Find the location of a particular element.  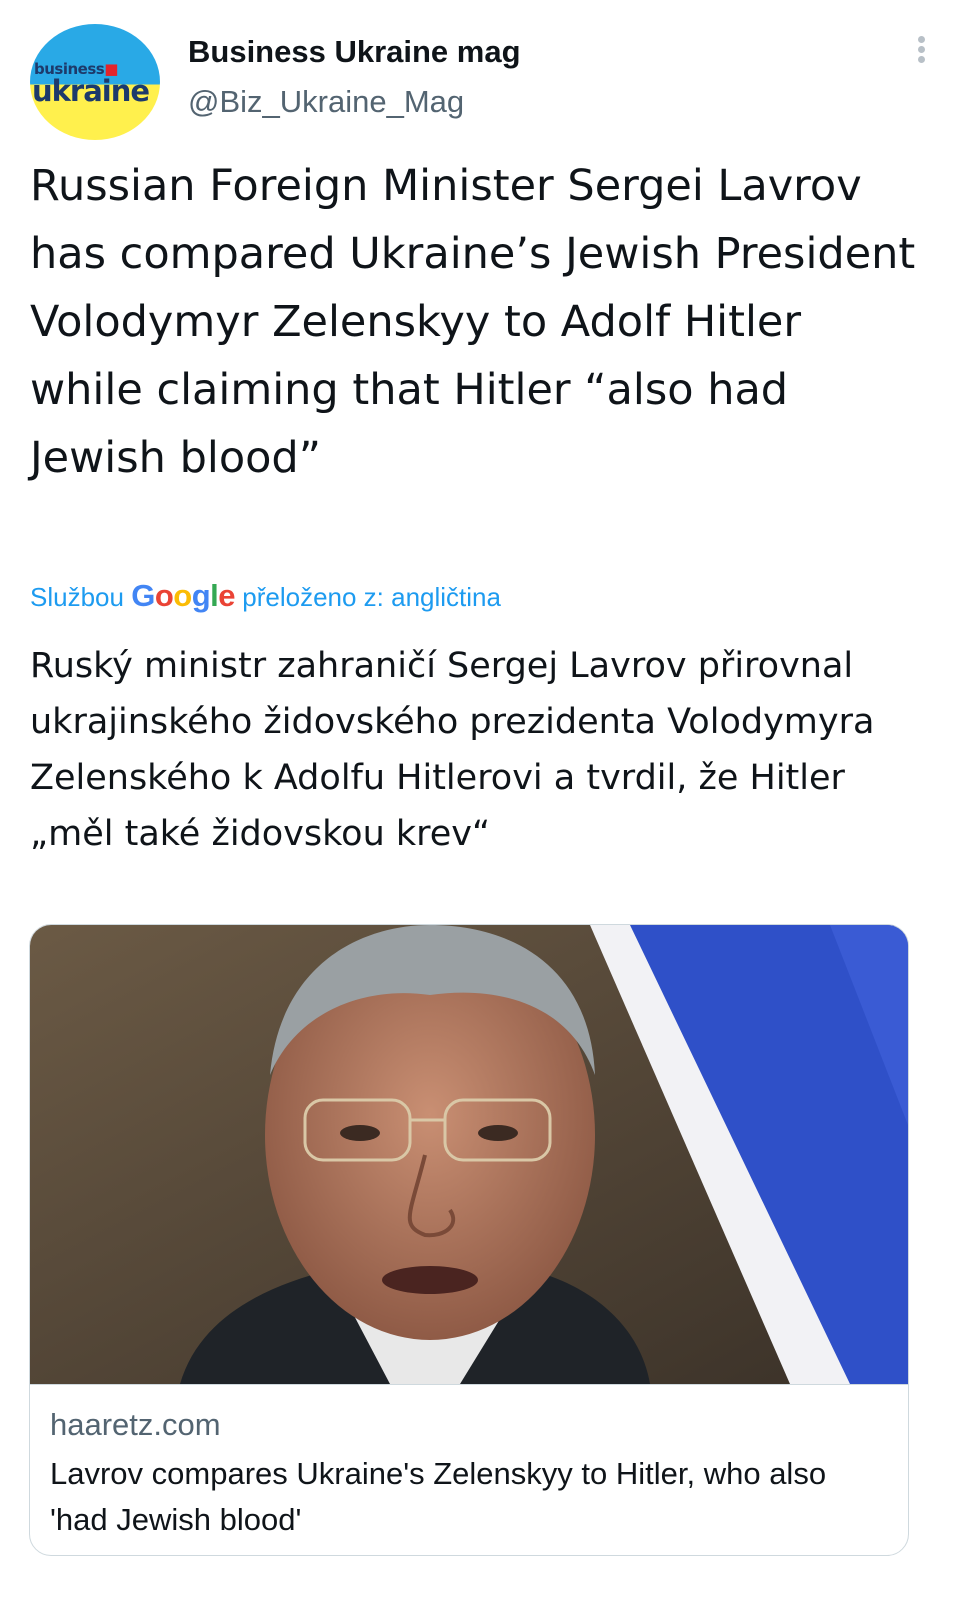

author-display-name: Business Ukraine mag is located at coordinates (354, 52).